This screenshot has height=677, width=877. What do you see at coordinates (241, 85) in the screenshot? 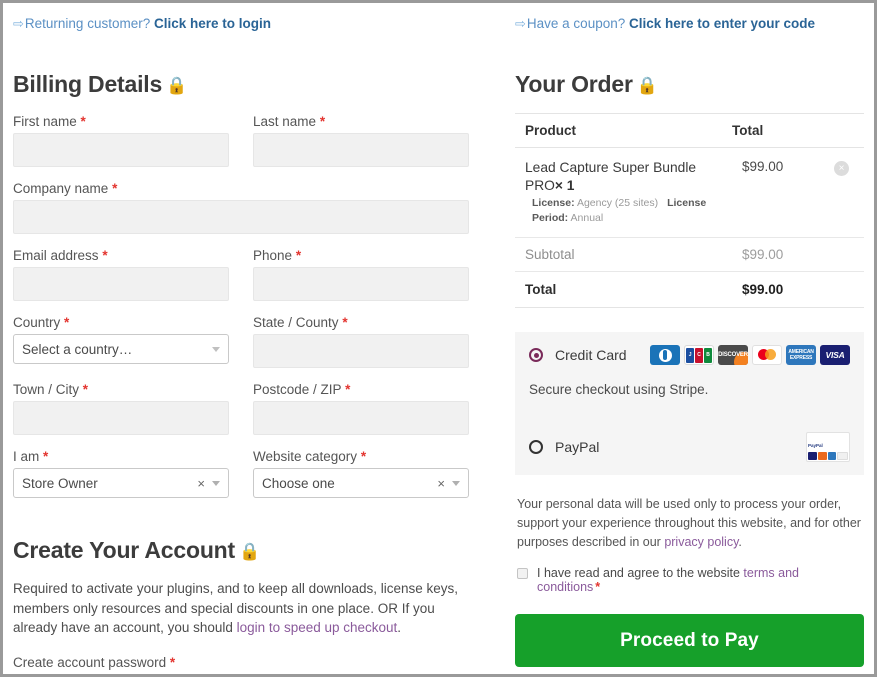
I see `billing-details-title: Billing Details 🔒` at bounding box center [241, 85].